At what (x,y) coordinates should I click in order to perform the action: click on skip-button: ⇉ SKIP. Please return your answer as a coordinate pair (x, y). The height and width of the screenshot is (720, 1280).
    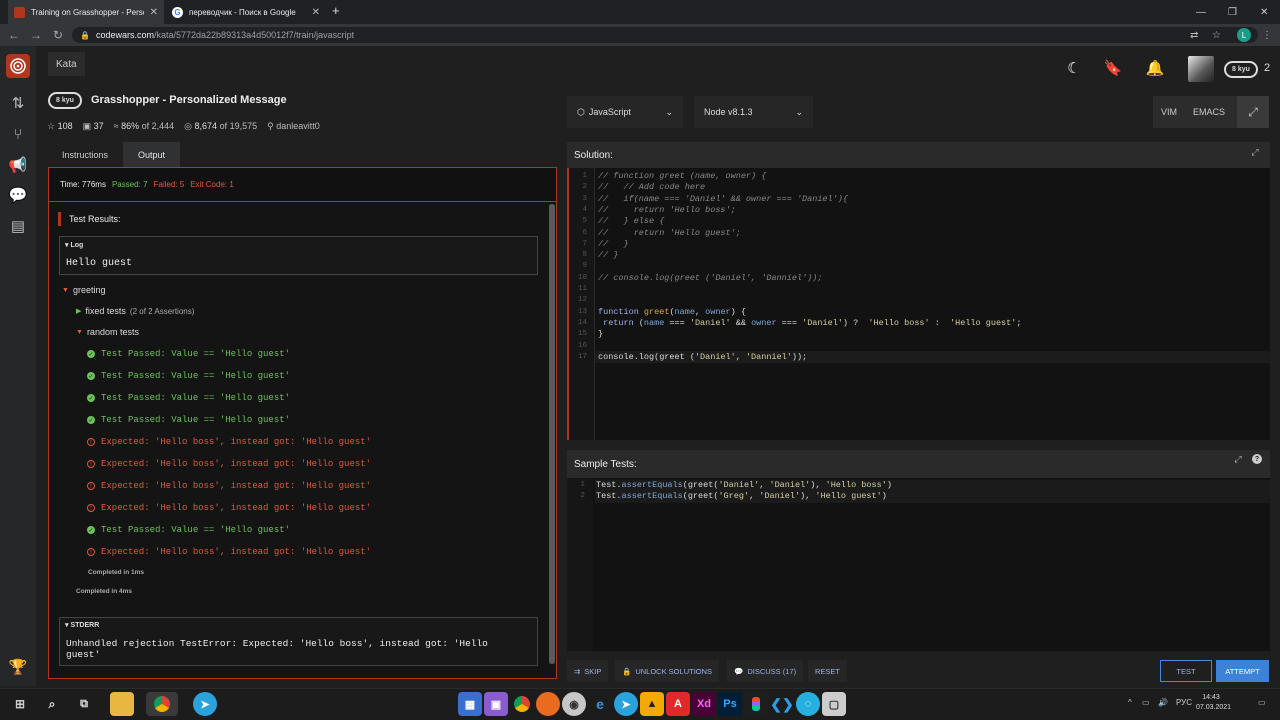
    Looking at the image, I should click on (588, 671).